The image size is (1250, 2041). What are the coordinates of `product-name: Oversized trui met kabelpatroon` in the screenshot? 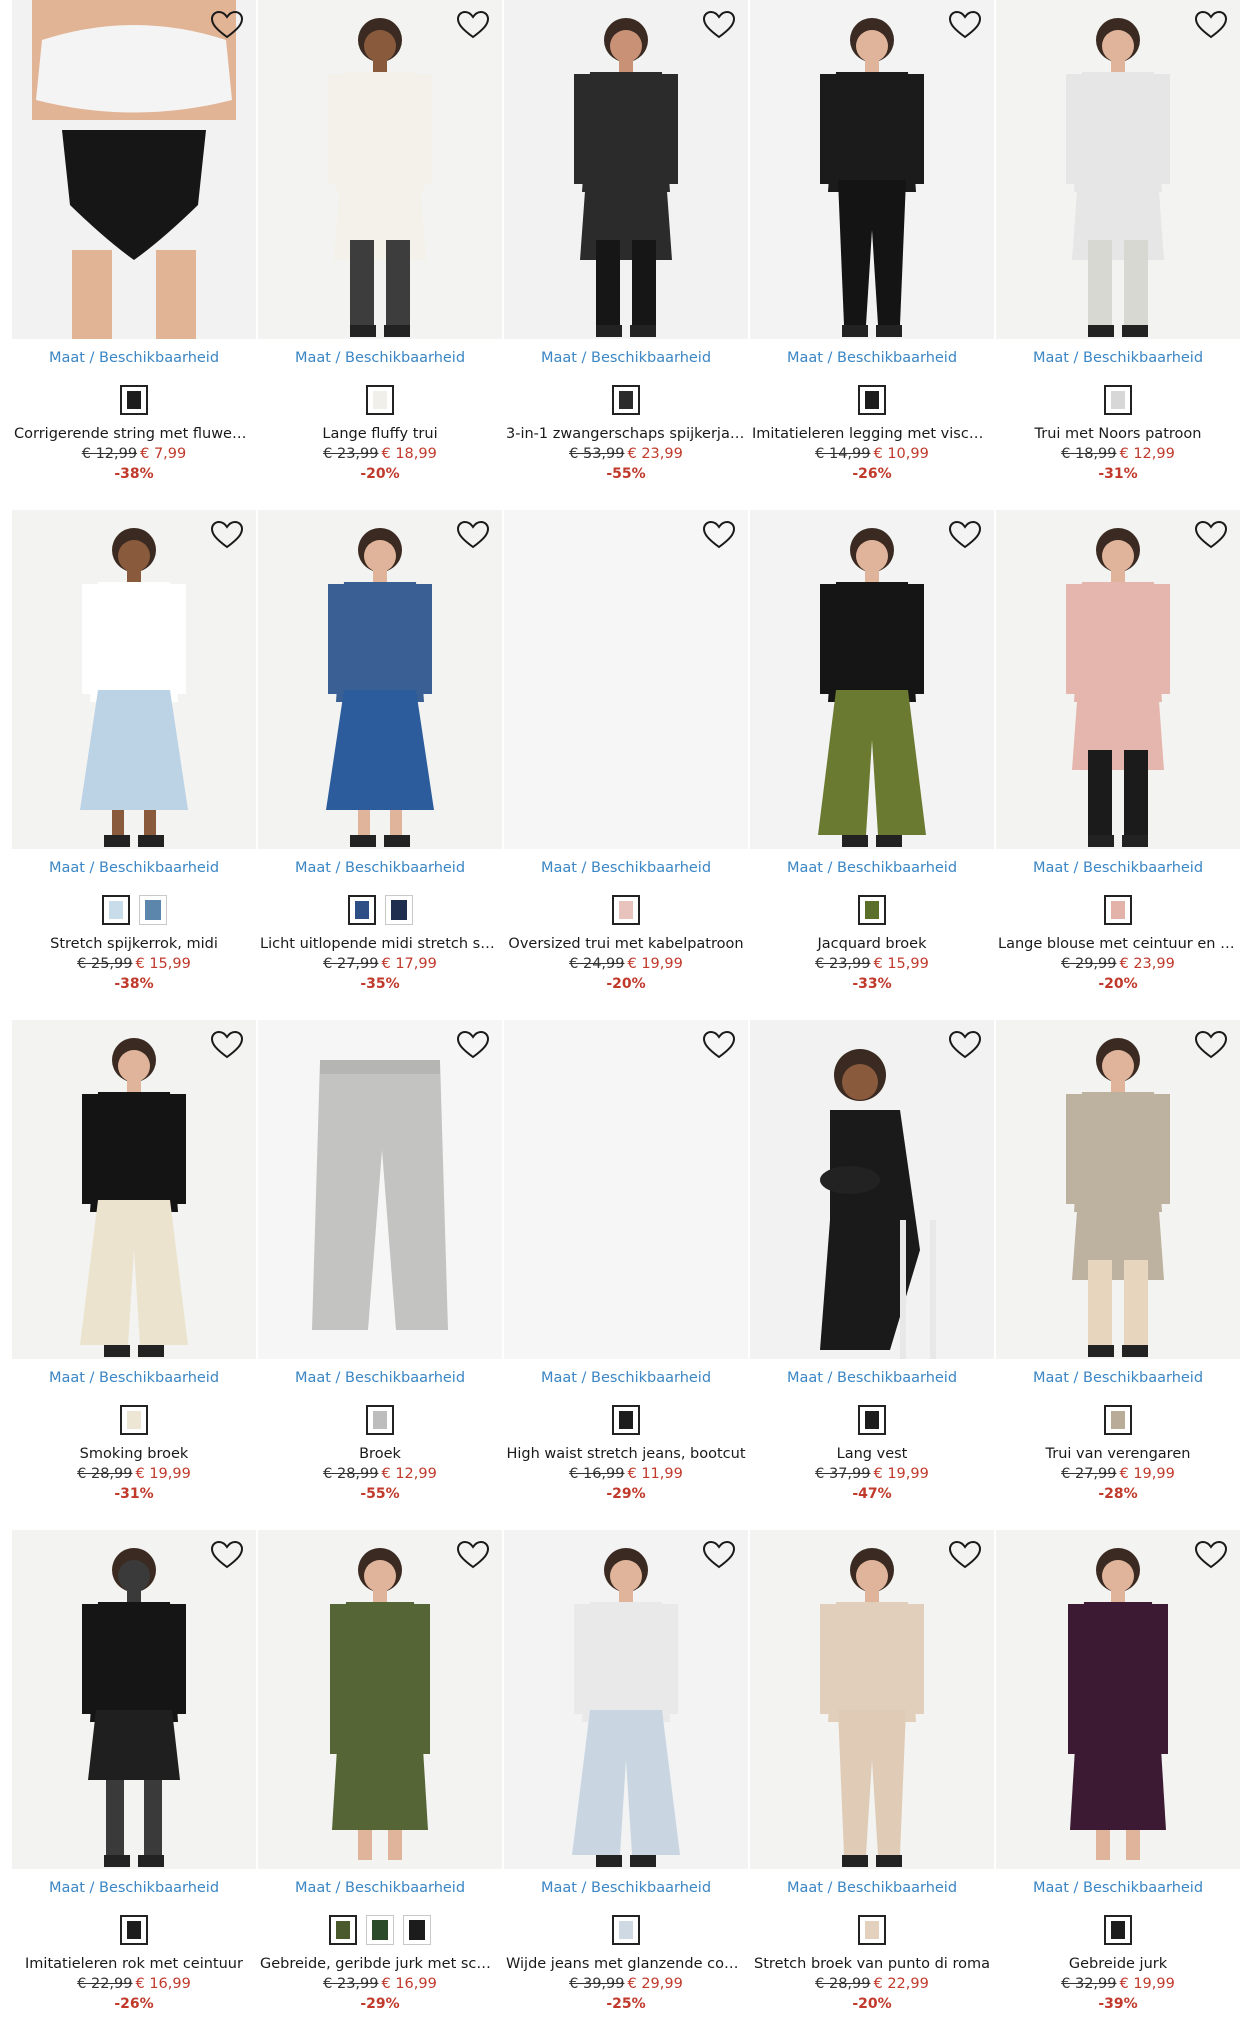 It's located at (626, 944).